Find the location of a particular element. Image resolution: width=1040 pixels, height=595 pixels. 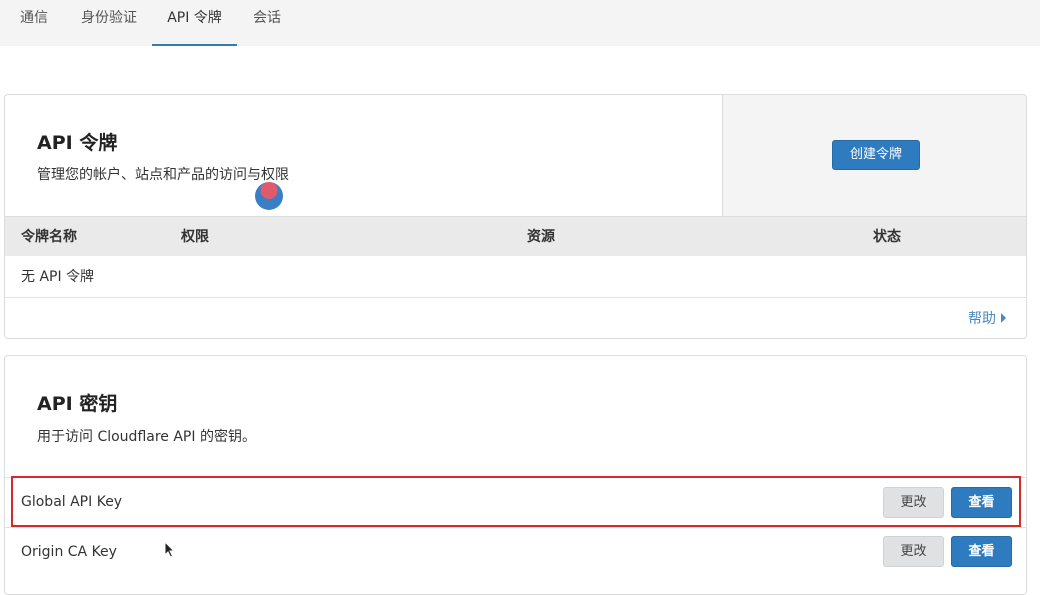

global-api-key-label: Global API Key is located at coordinates (72, 502).